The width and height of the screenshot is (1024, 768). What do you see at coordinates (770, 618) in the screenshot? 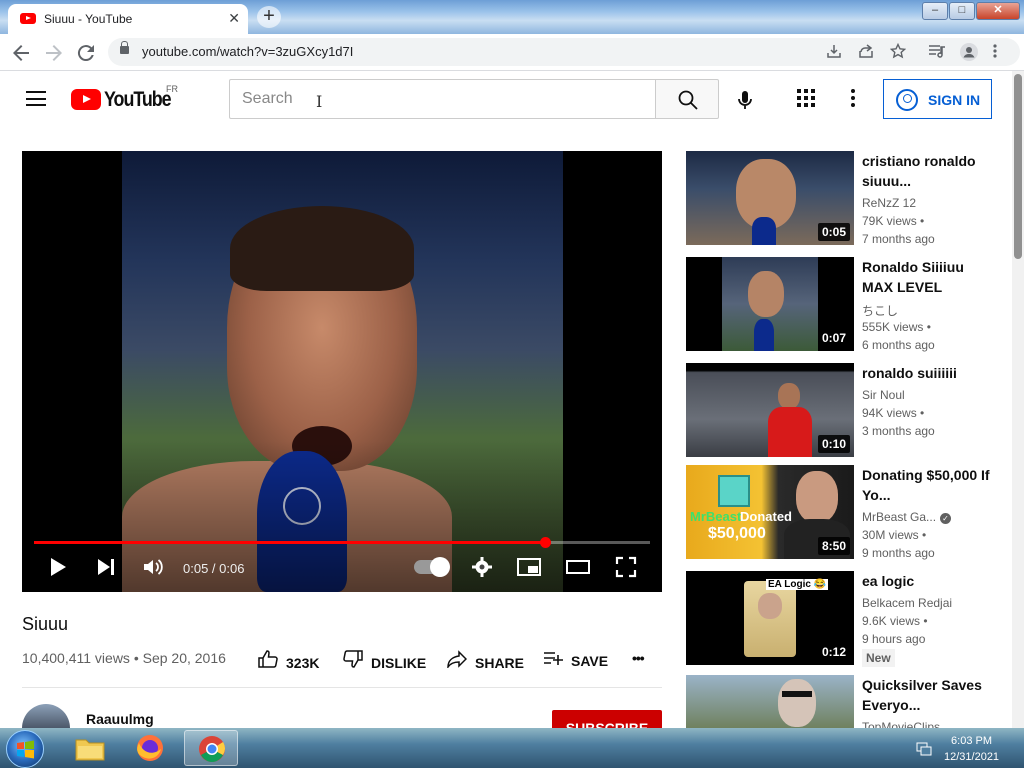
I see `video-thumbnail: EA Logic 😂 0:12` at bounding box center [770, 618].